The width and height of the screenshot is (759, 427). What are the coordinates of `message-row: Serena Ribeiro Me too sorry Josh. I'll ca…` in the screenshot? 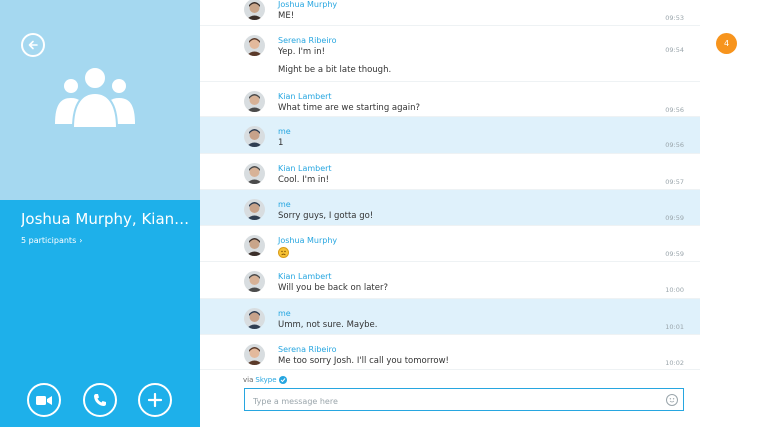 It's located at (450, 352).